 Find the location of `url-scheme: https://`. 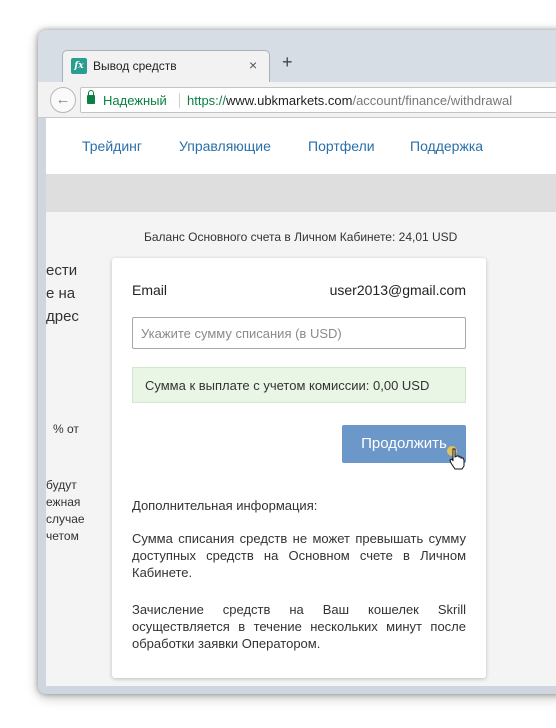

url-scheme: https:// is located at coordinates (207, 100).